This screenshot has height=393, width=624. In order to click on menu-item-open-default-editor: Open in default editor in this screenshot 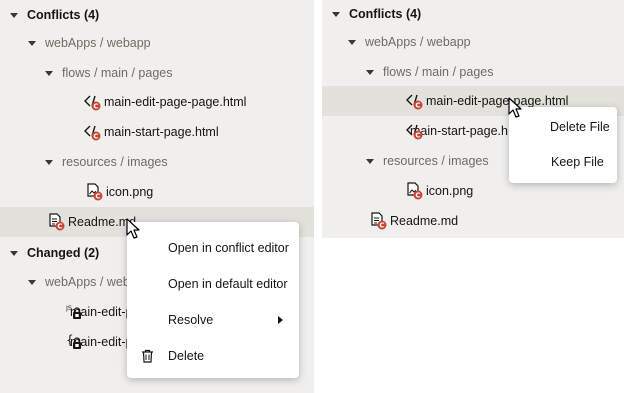, I will do `click(213, 284)`.